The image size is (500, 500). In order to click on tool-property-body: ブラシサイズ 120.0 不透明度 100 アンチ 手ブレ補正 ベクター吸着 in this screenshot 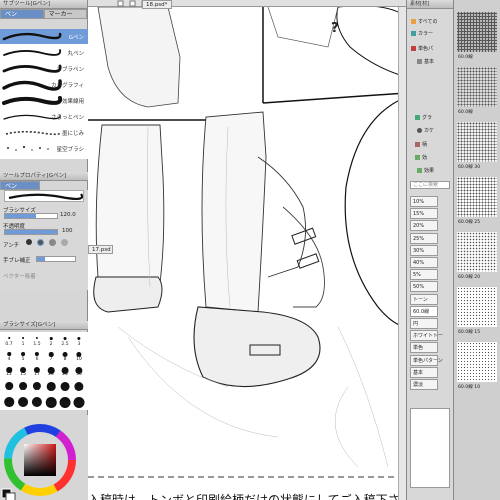, I will do `click(44, 240)`.